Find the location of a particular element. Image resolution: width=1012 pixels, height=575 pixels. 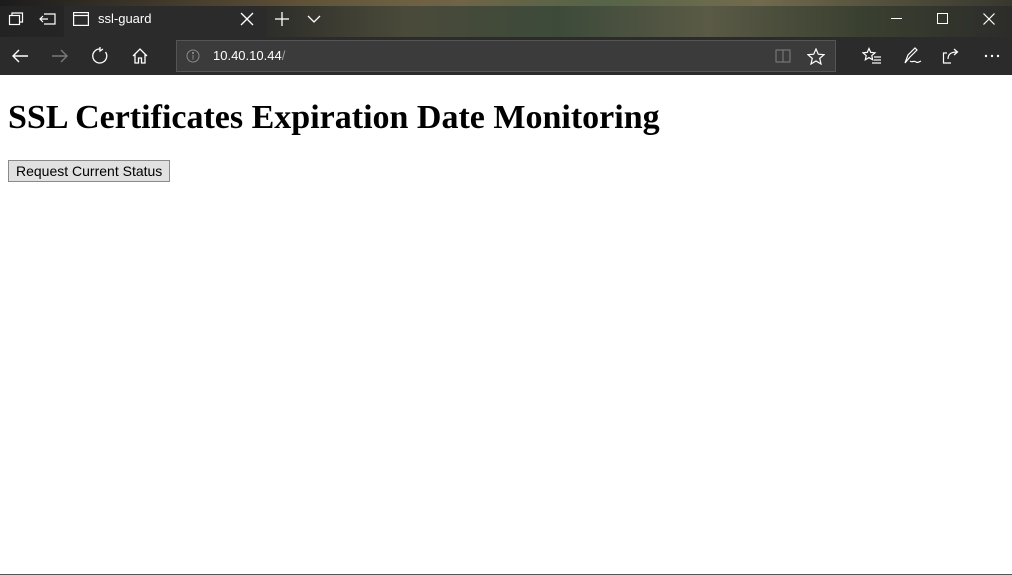

navigation-bar: 10.40.10.44/ is located at coordinates (506, 56).